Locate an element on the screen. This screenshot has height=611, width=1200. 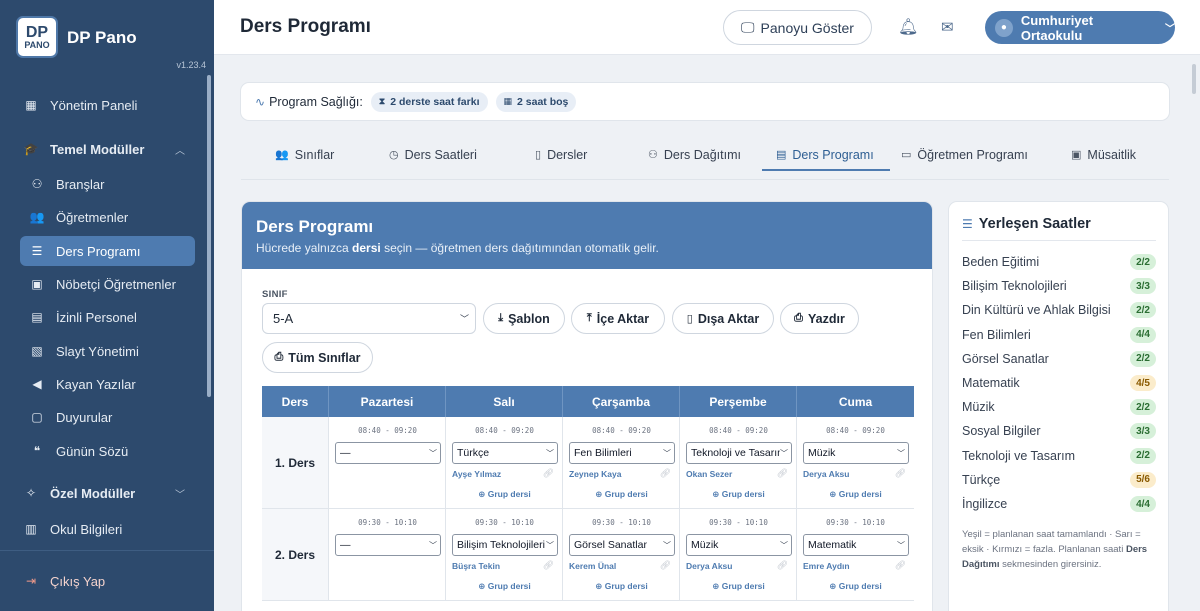
class-select-value: 5-A is located at coordinates (283, 318).